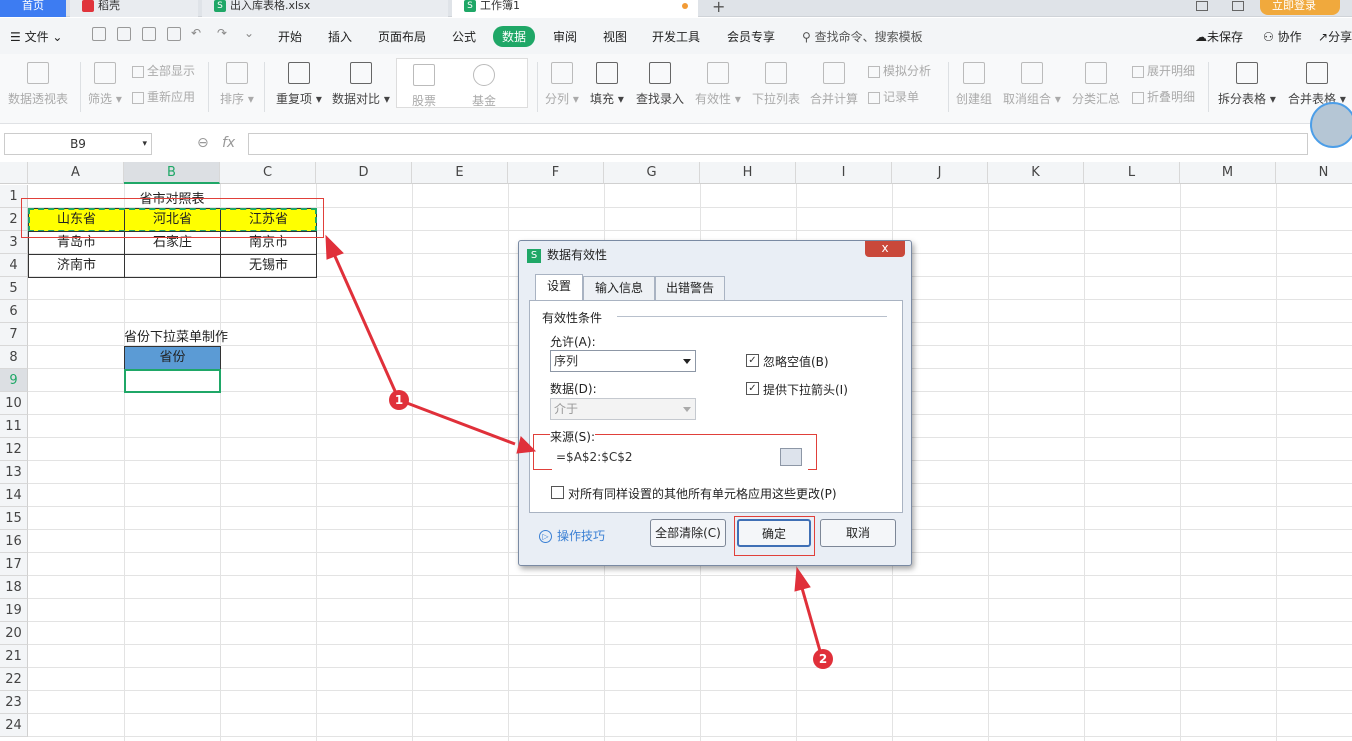  What do you see at coordinates (196, 33) in the screenshot?
I see `undo-icon: ↶` at bounding box center [196, 33].